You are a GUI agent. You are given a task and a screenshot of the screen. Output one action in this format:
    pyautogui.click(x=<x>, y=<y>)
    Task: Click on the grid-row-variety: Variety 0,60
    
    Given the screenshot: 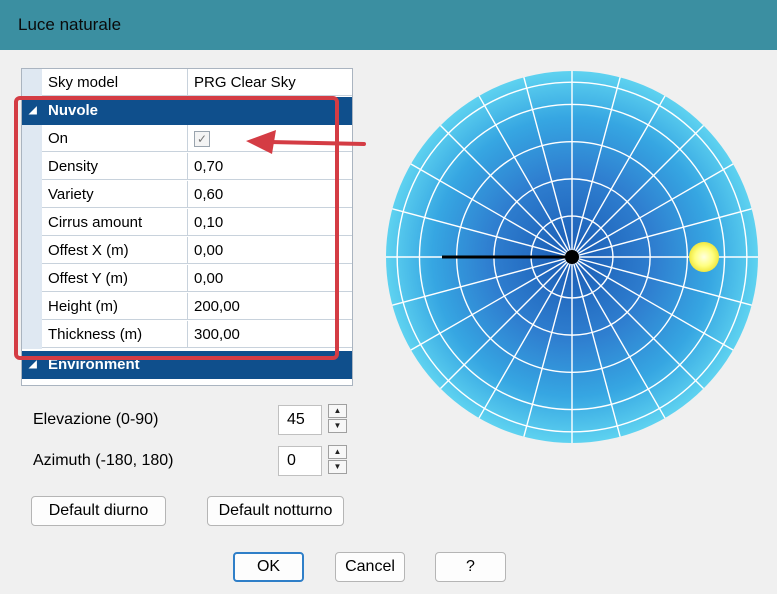 What is the action you would take?
    pyautogui.click(x=187, y=195)
    